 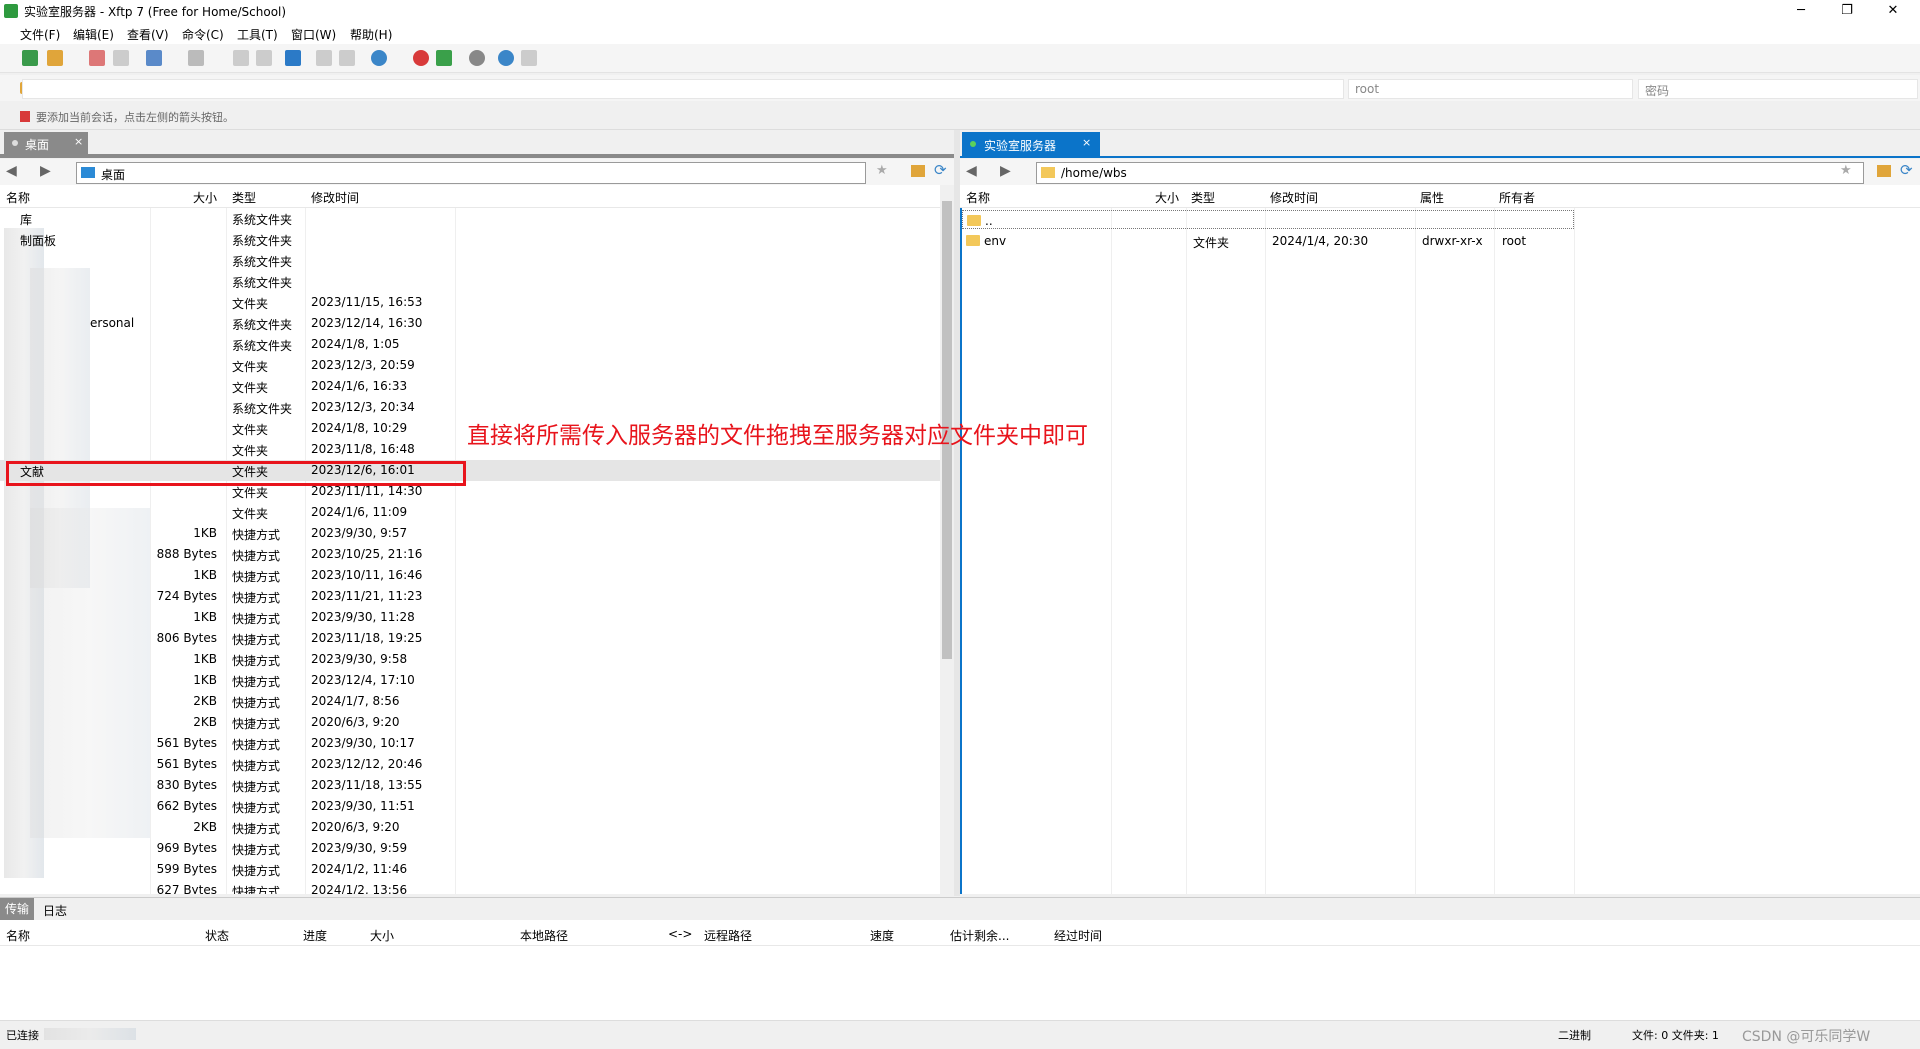 I want to click on tab-lab-server: 实验室服务器 ×, so click(x=1031, y=144).